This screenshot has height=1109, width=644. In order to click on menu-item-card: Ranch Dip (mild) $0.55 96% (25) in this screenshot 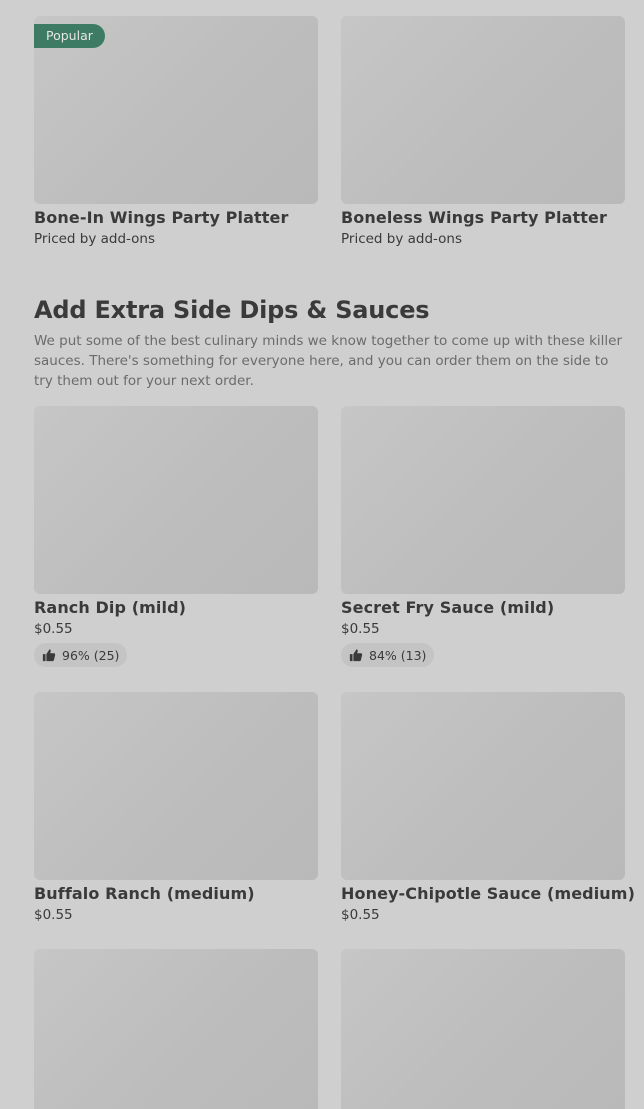, I will do `click(176, 536)`.